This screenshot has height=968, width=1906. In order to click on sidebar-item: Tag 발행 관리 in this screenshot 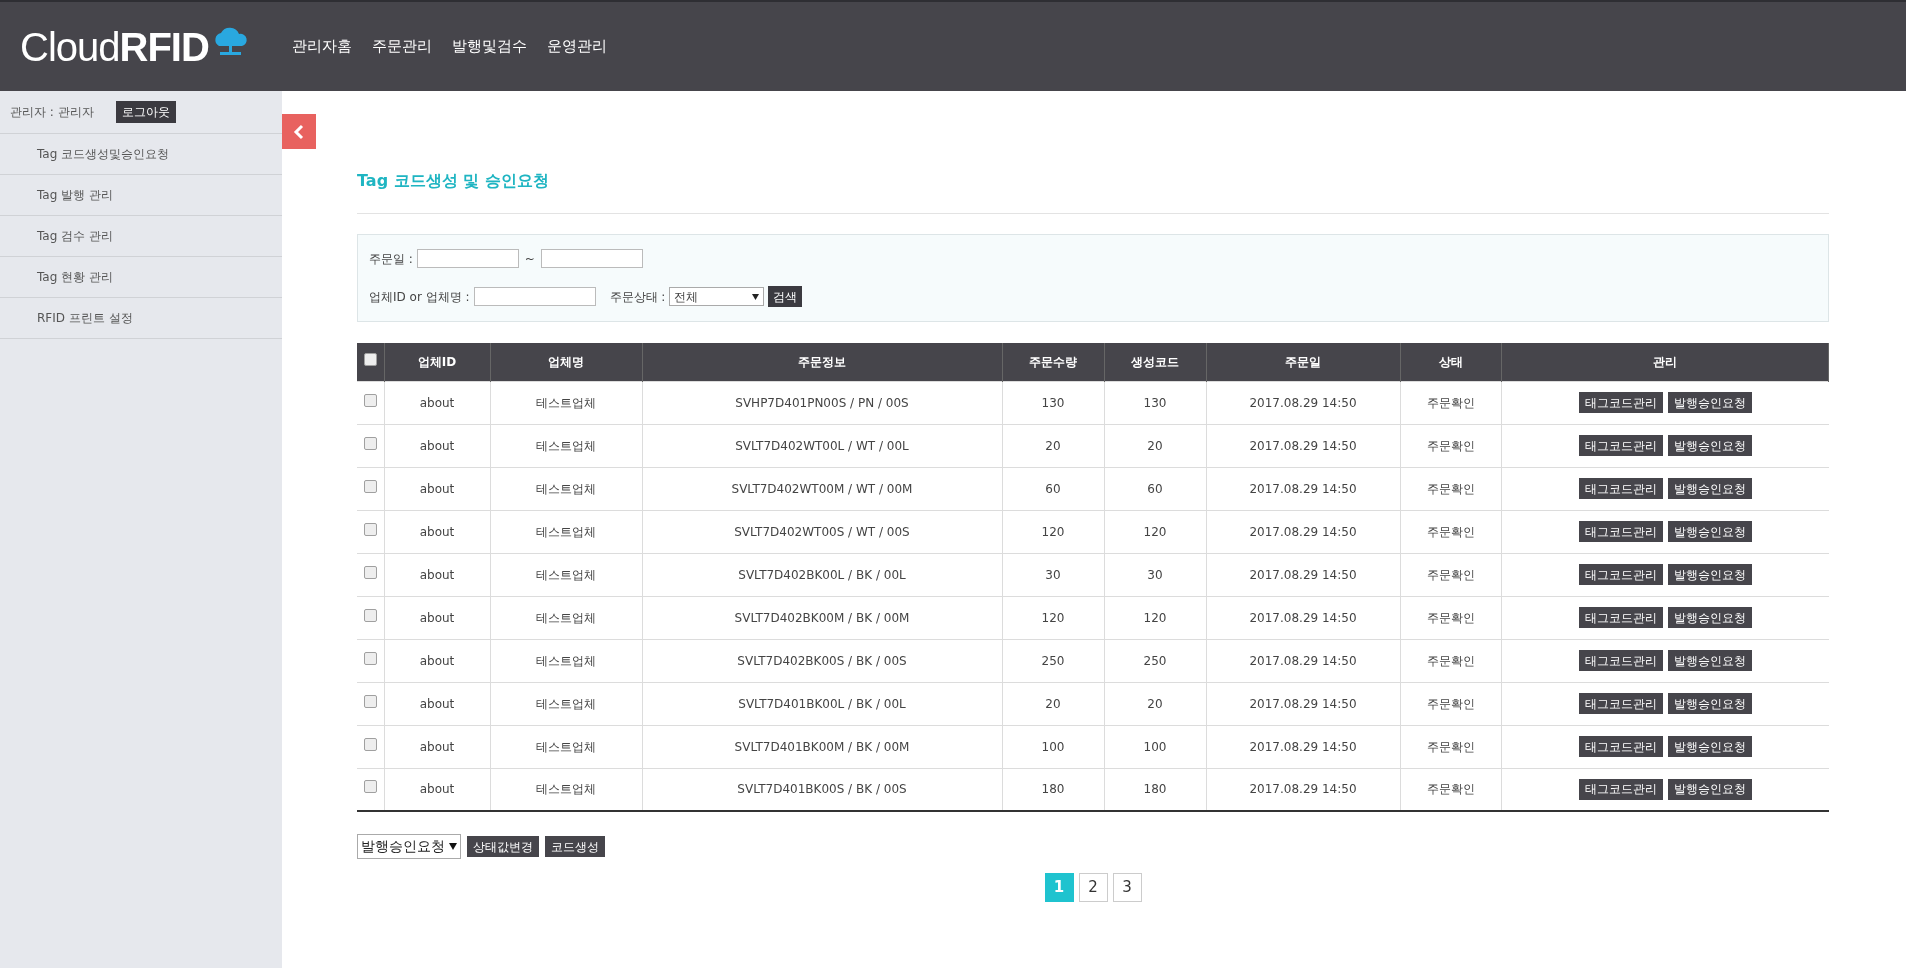, I will do `click(141, 195)`.